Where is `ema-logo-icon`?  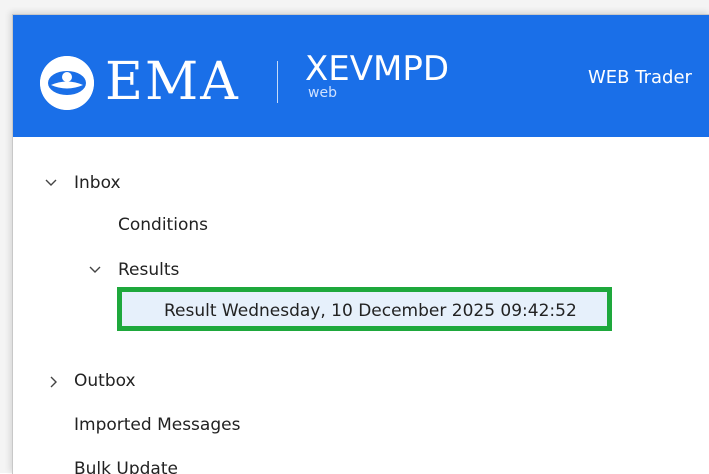
ema-logo-icon is located at coordinates (67, 83).